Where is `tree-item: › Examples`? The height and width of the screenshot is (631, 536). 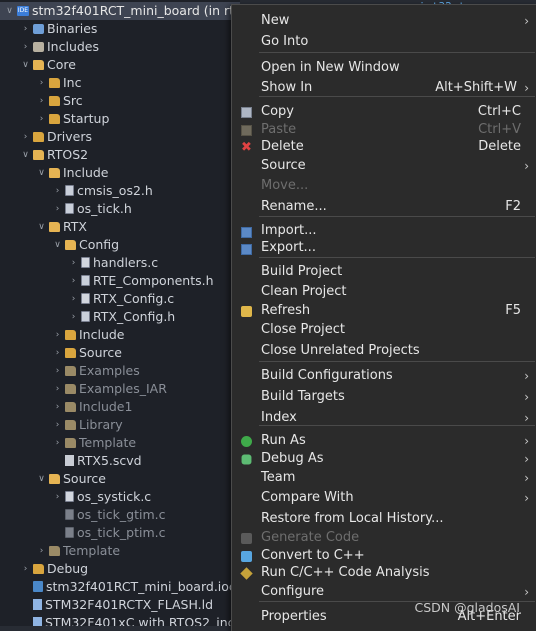
tree-item: › Examples is located at coordinates (96, 371).